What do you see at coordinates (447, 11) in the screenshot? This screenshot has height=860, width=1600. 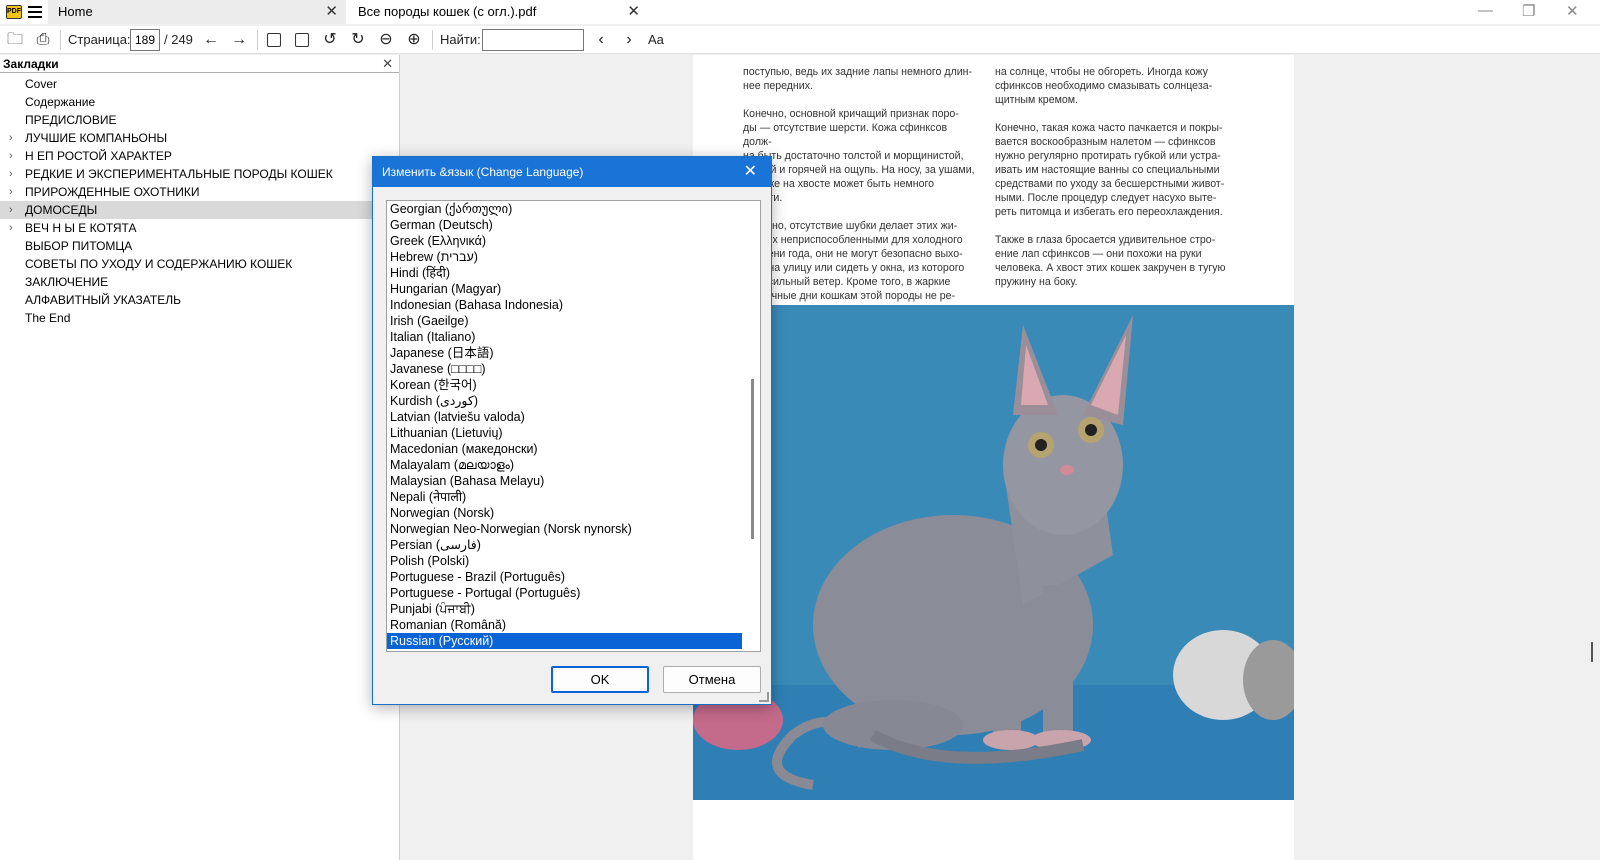 I see `tab-label: Все породы кошек (с огл.).pdf` at bounding box center [447, 11].